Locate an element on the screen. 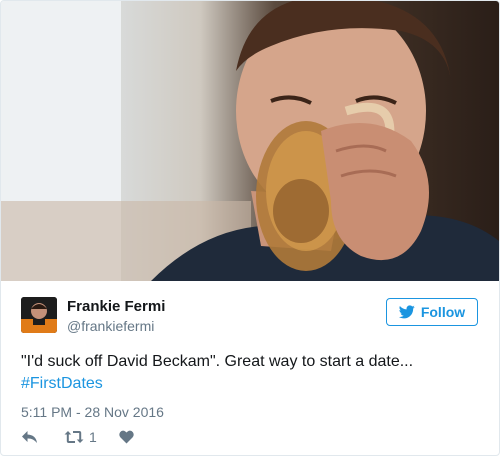 Image resolution: width=500 pixels, height=456 pixels. reply-button is located at coordinates (29, 437).